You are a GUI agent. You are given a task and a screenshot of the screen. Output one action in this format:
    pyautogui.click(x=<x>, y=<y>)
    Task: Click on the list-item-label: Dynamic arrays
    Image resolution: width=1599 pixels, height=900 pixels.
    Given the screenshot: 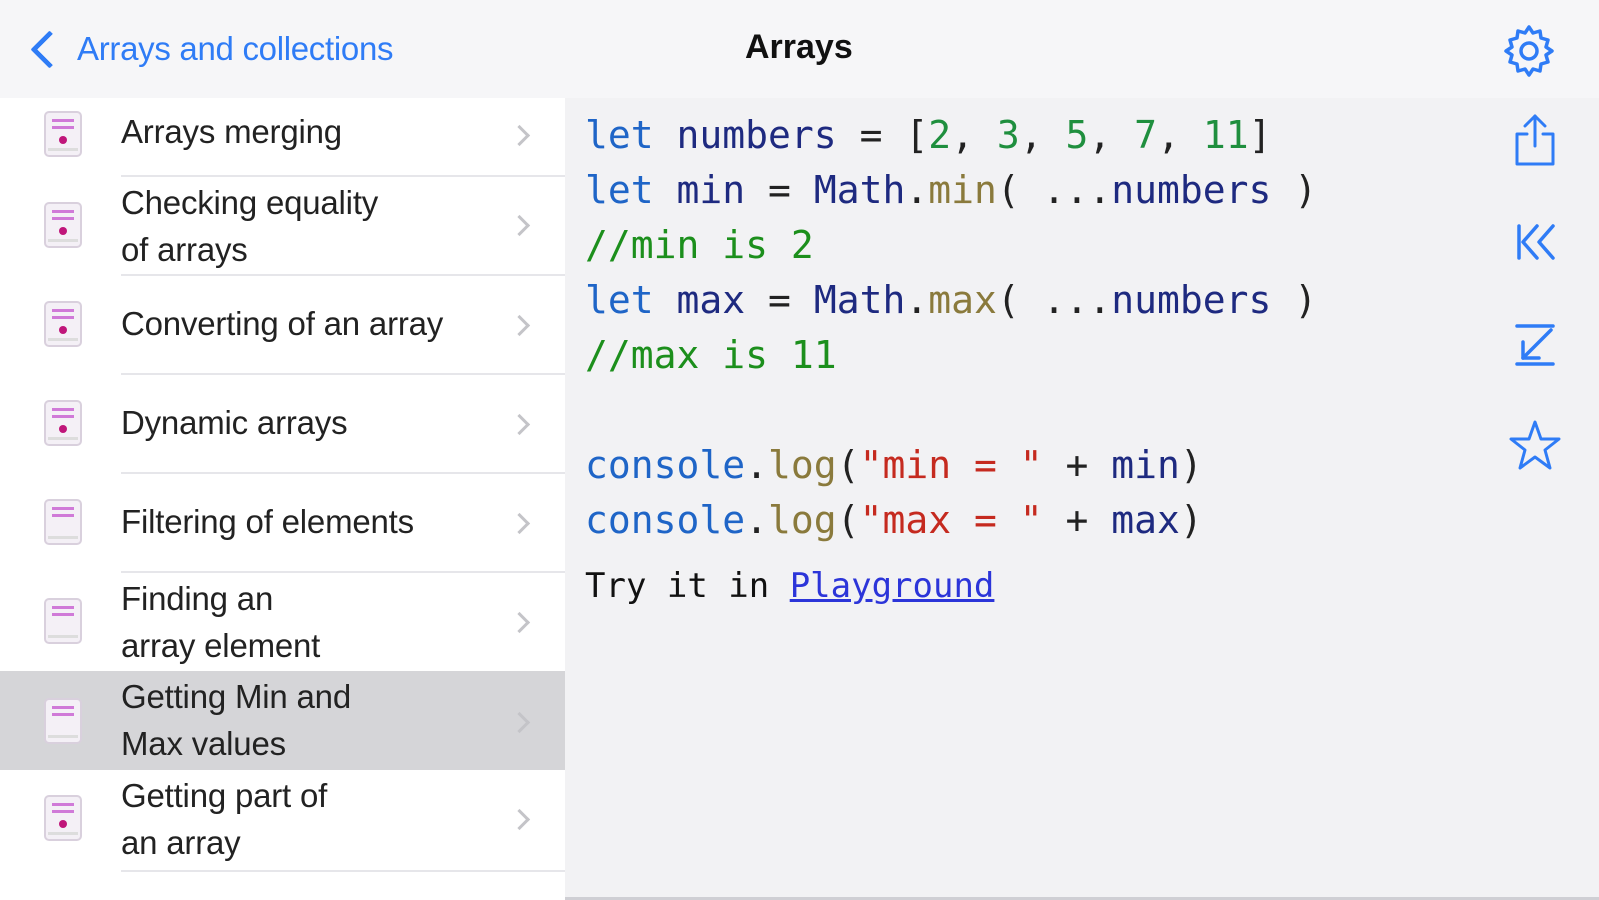 What is the action you would take?
    pyautogui.click(x=234, y=422)
    